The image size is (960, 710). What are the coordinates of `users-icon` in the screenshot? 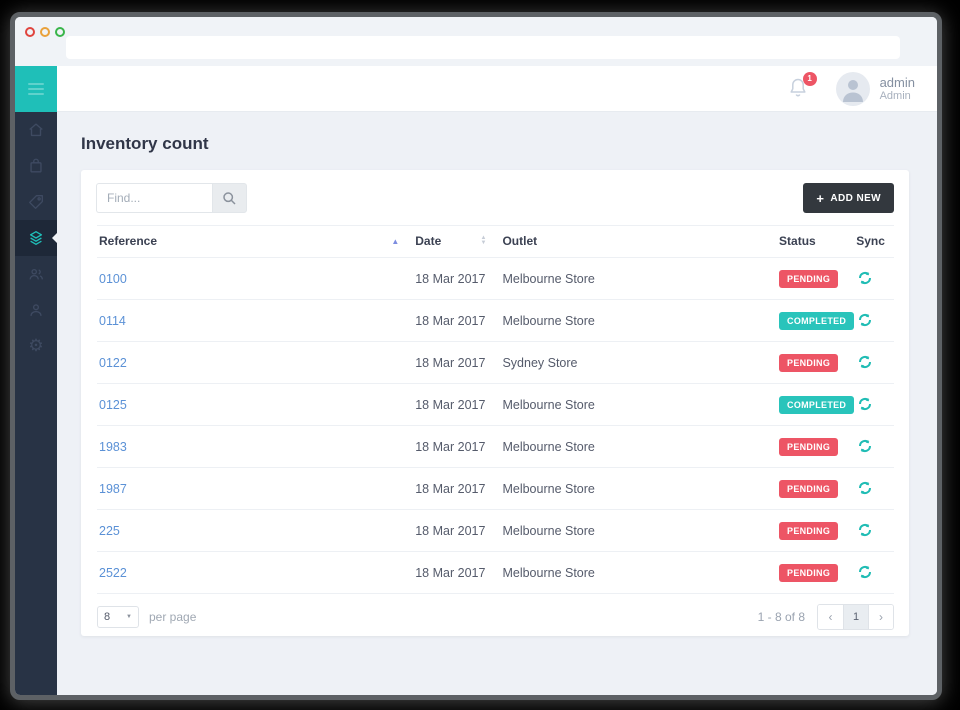 It's located at (36, 274).